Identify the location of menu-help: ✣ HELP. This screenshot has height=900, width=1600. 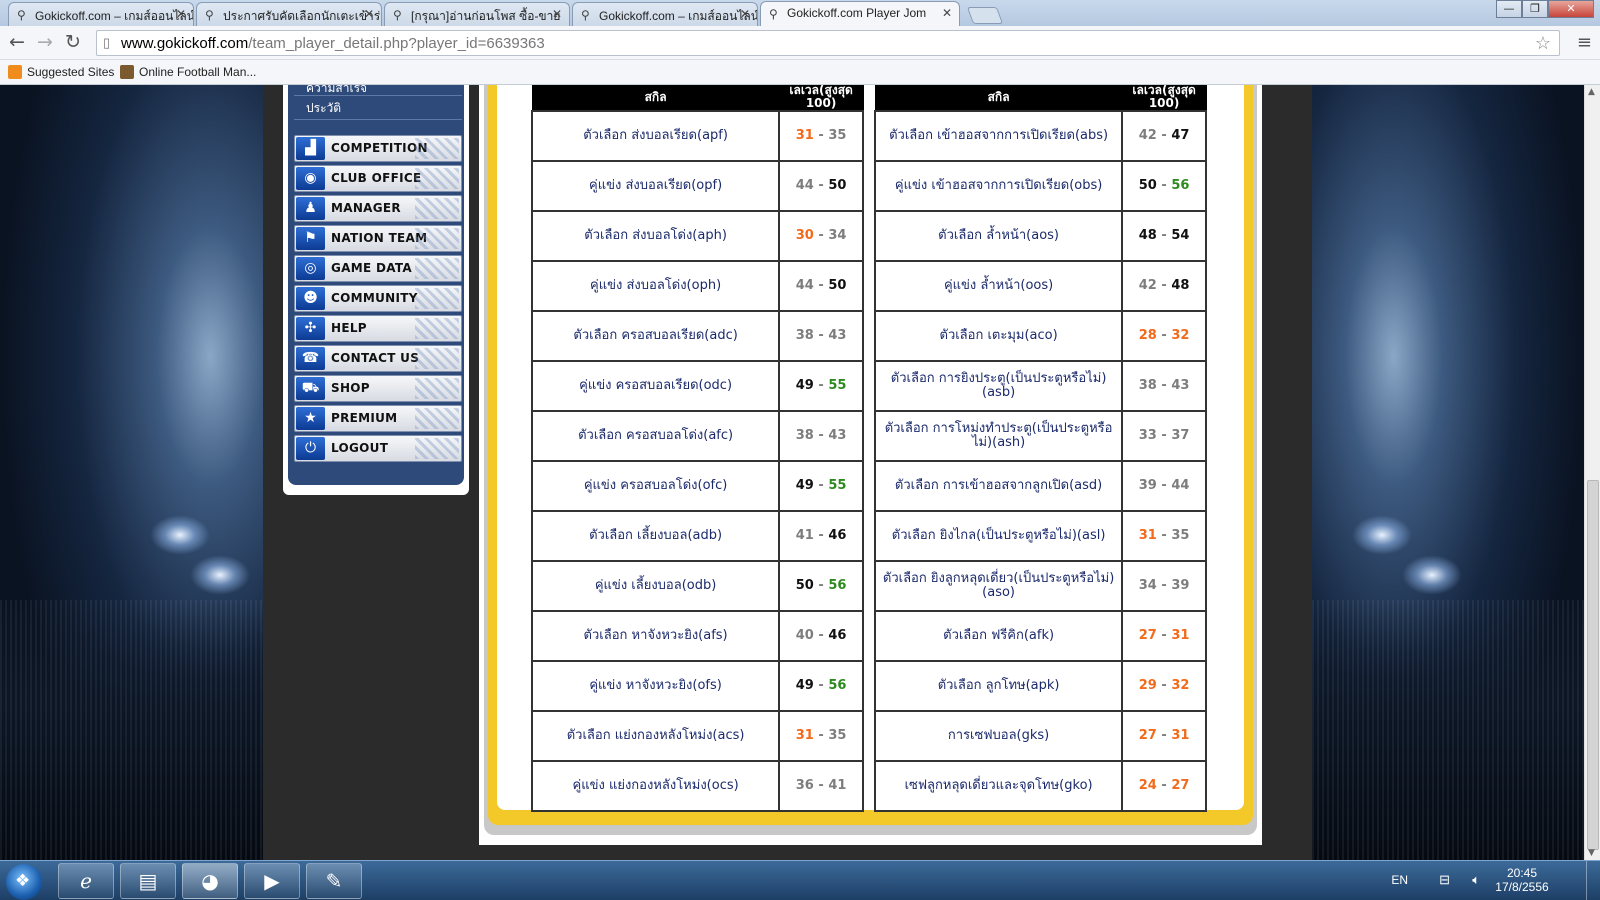
(378, 328).